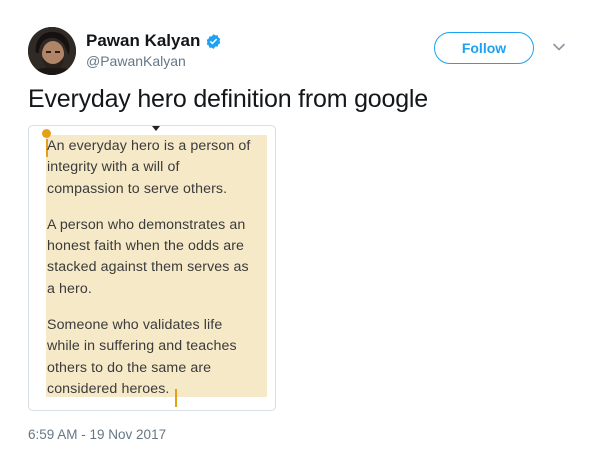  I want to click on tweet-timestamp: 6:59 AM - 19 Nov 2017, so click(97, 434).